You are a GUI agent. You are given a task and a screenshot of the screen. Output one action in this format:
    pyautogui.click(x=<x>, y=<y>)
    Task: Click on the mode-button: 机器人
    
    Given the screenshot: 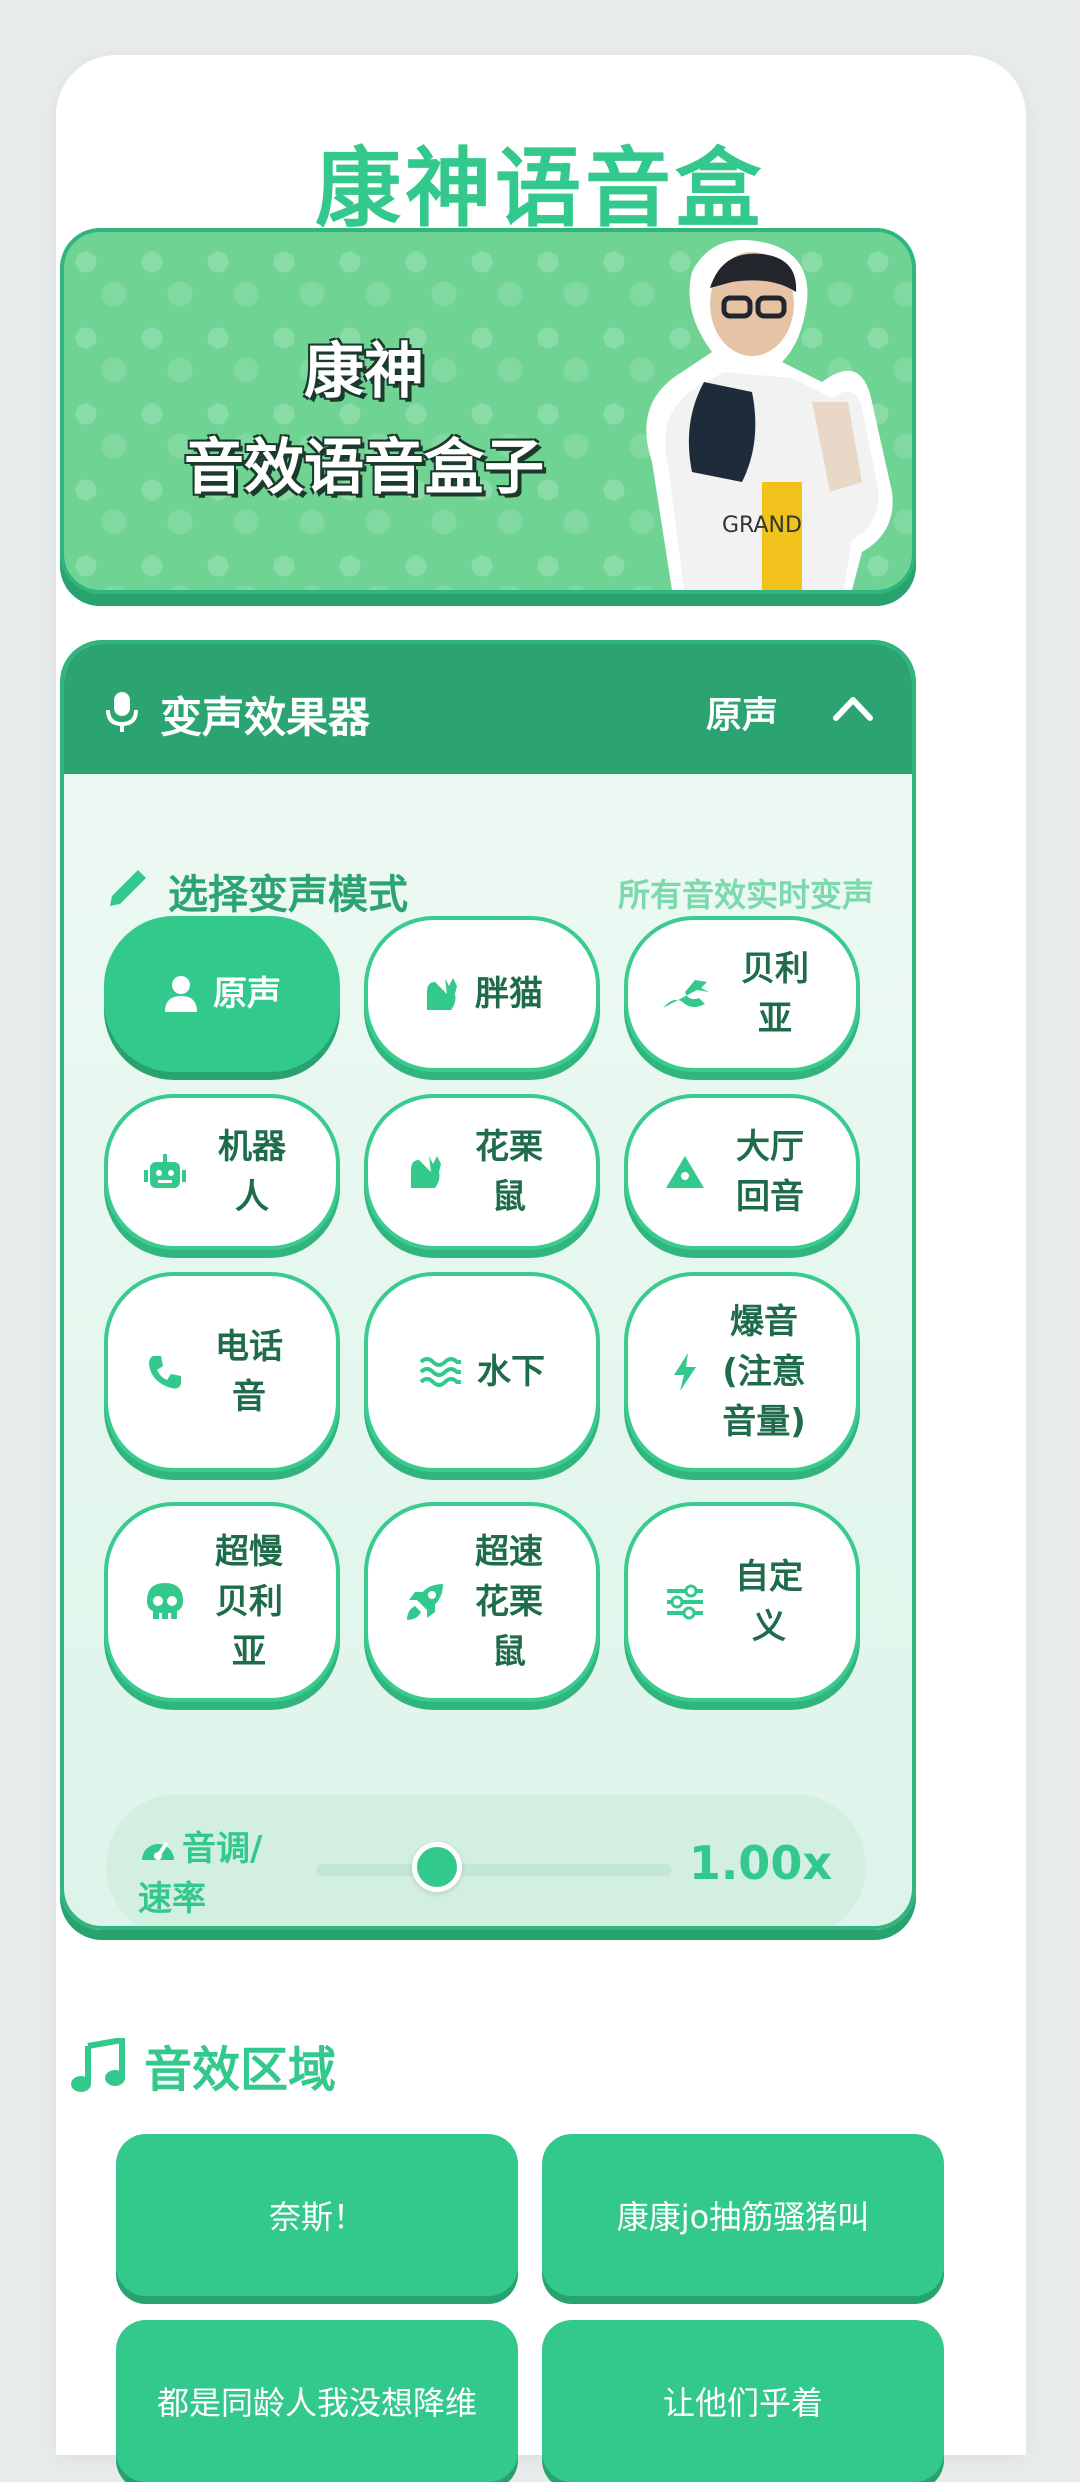 What is the action you would take?
    pyautogui.click(x=222, y=1172)
    